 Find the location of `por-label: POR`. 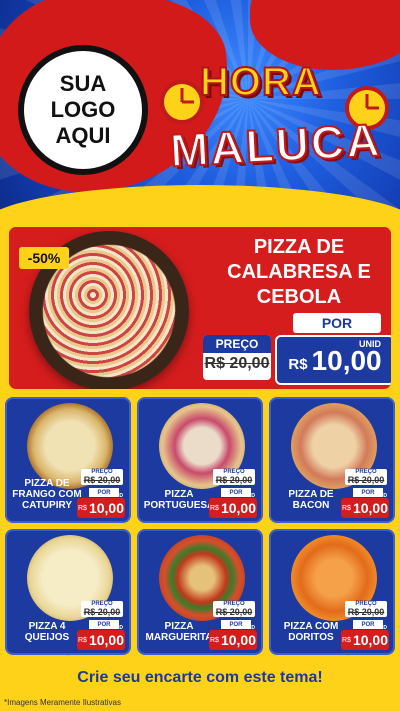

por-label: POR is located at coordinates (337, 323).